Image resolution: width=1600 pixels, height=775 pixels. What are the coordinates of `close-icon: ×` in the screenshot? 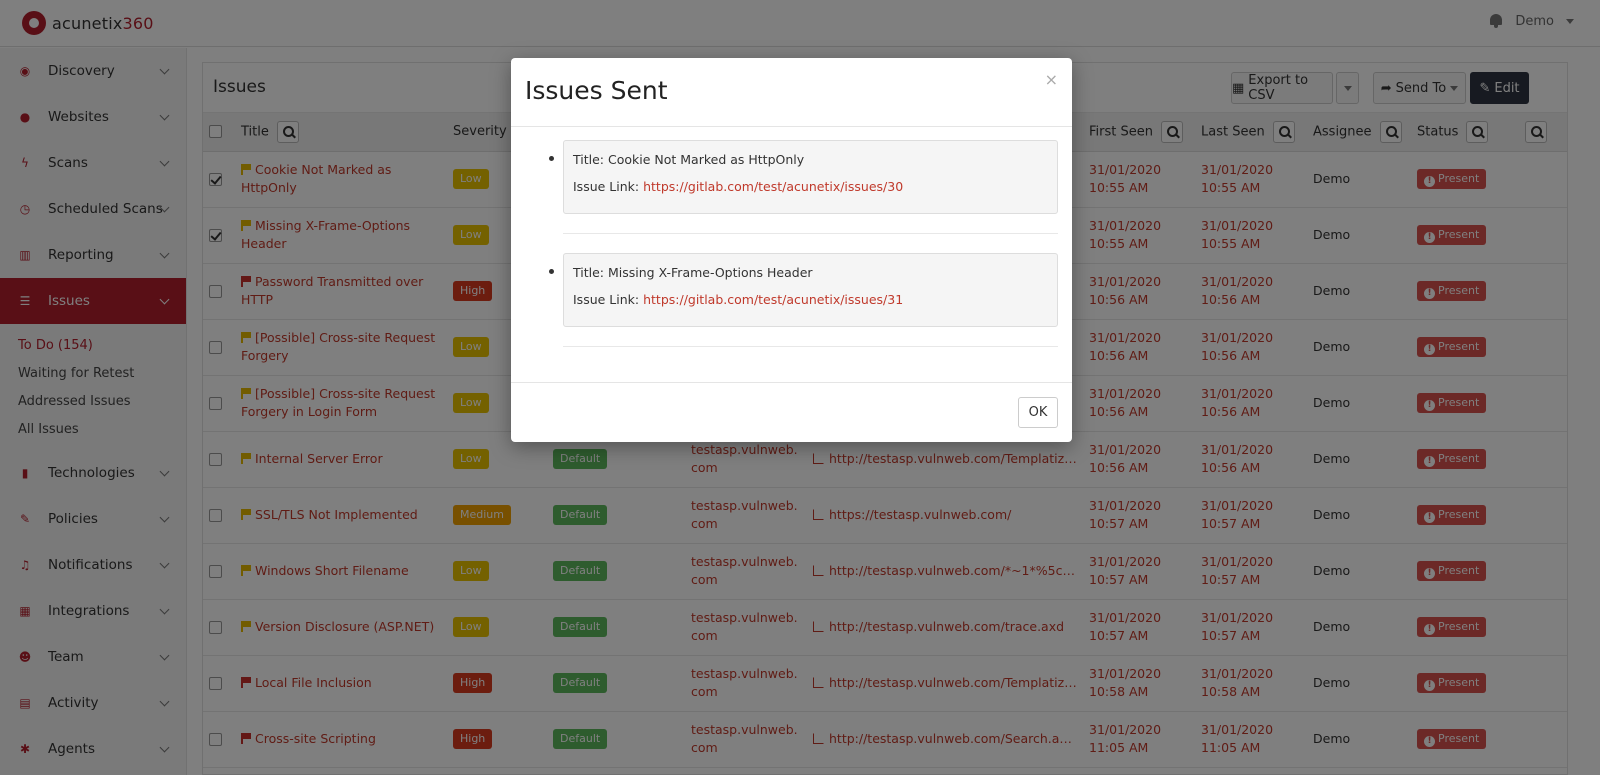 It's located at (1051, 79).